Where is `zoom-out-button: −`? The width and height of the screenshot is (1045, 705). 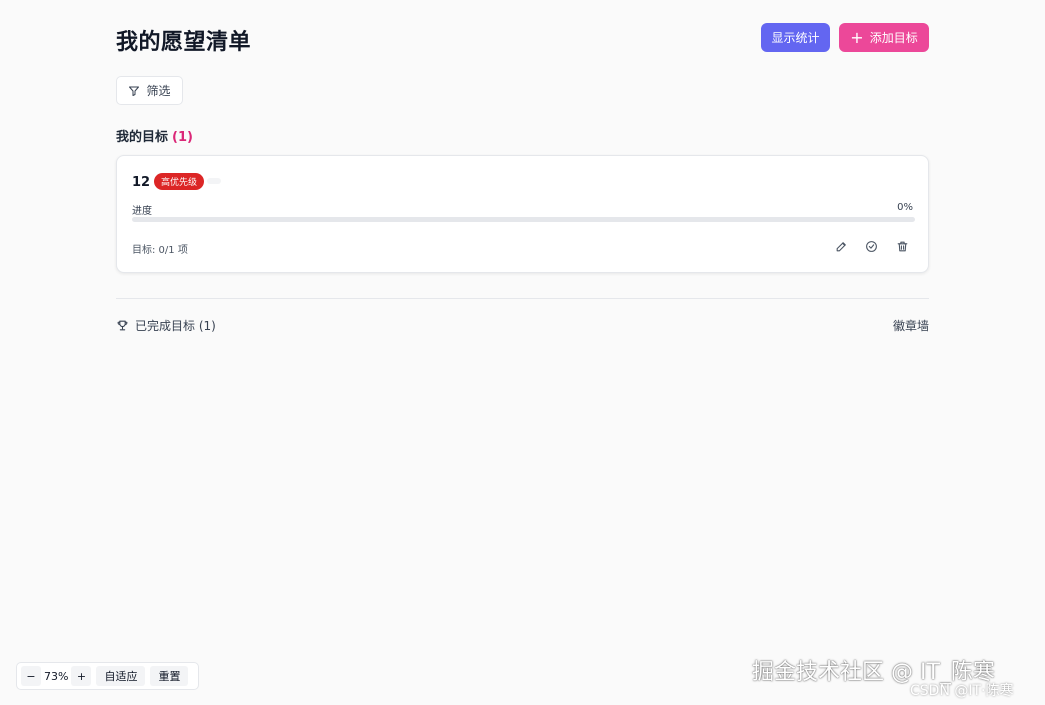
zoom-out-button: − is located at coordinates (31, 676).